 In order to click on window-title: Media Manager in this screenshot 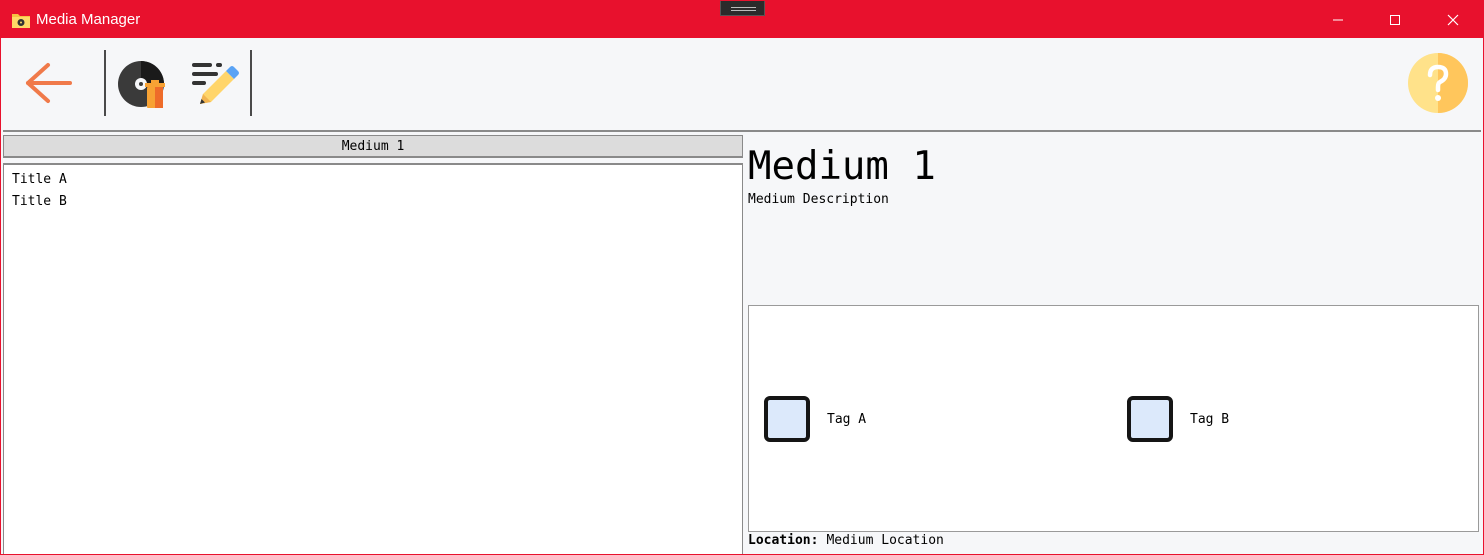, I will do `click(88, 19)`.